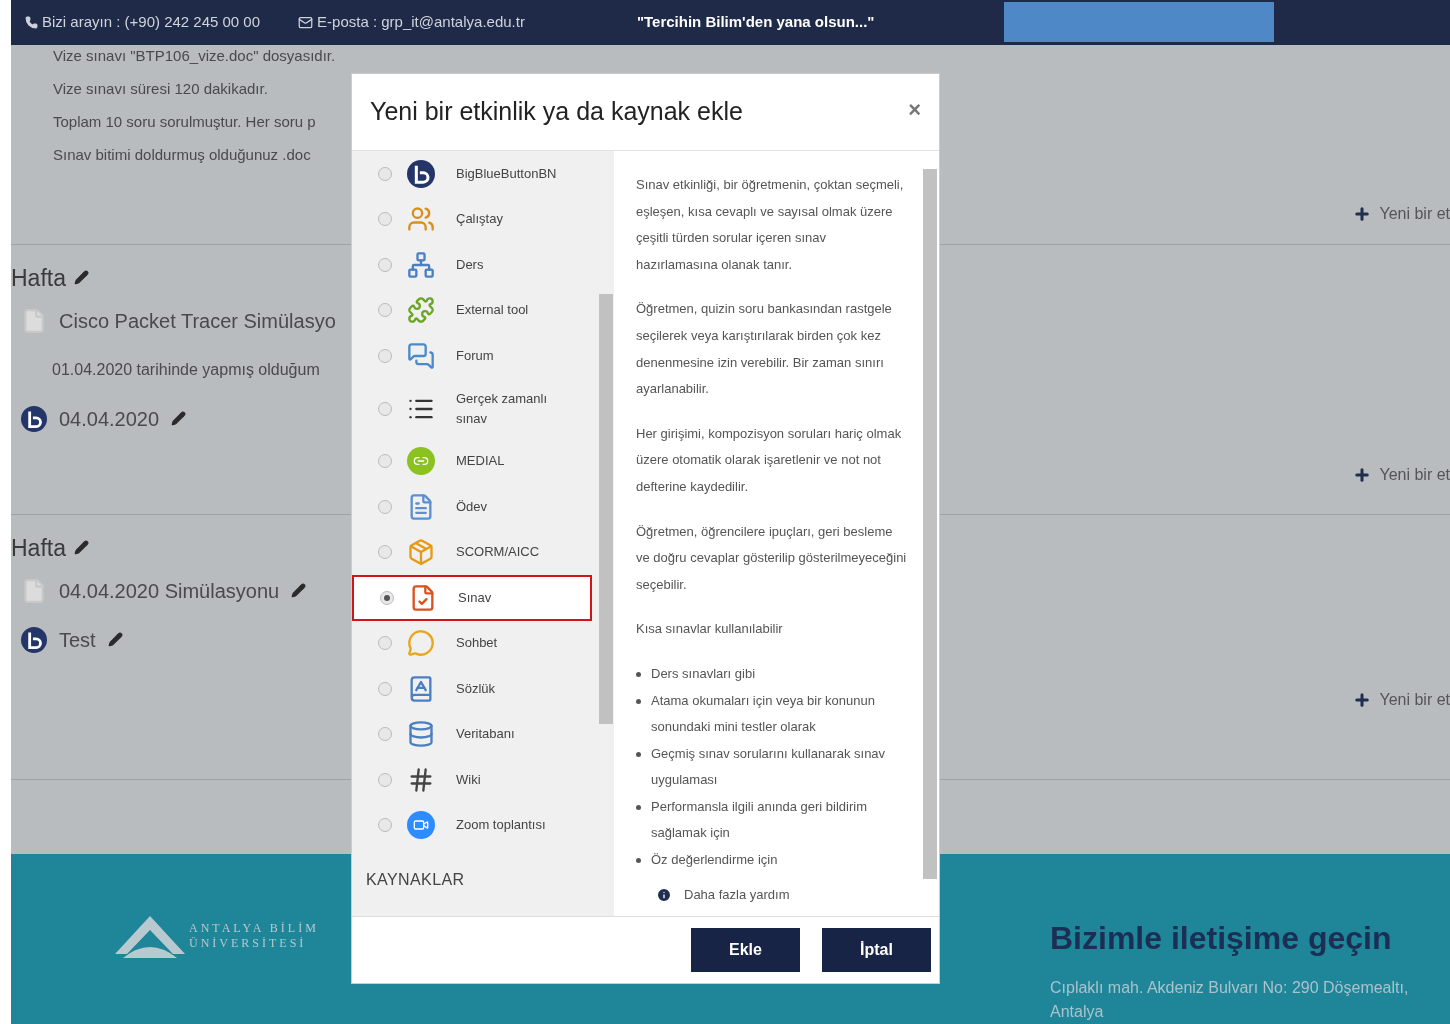 The width and height of the screenshot is (1450, 1024). I want to click on video-camera-icon, so click(421, 825).